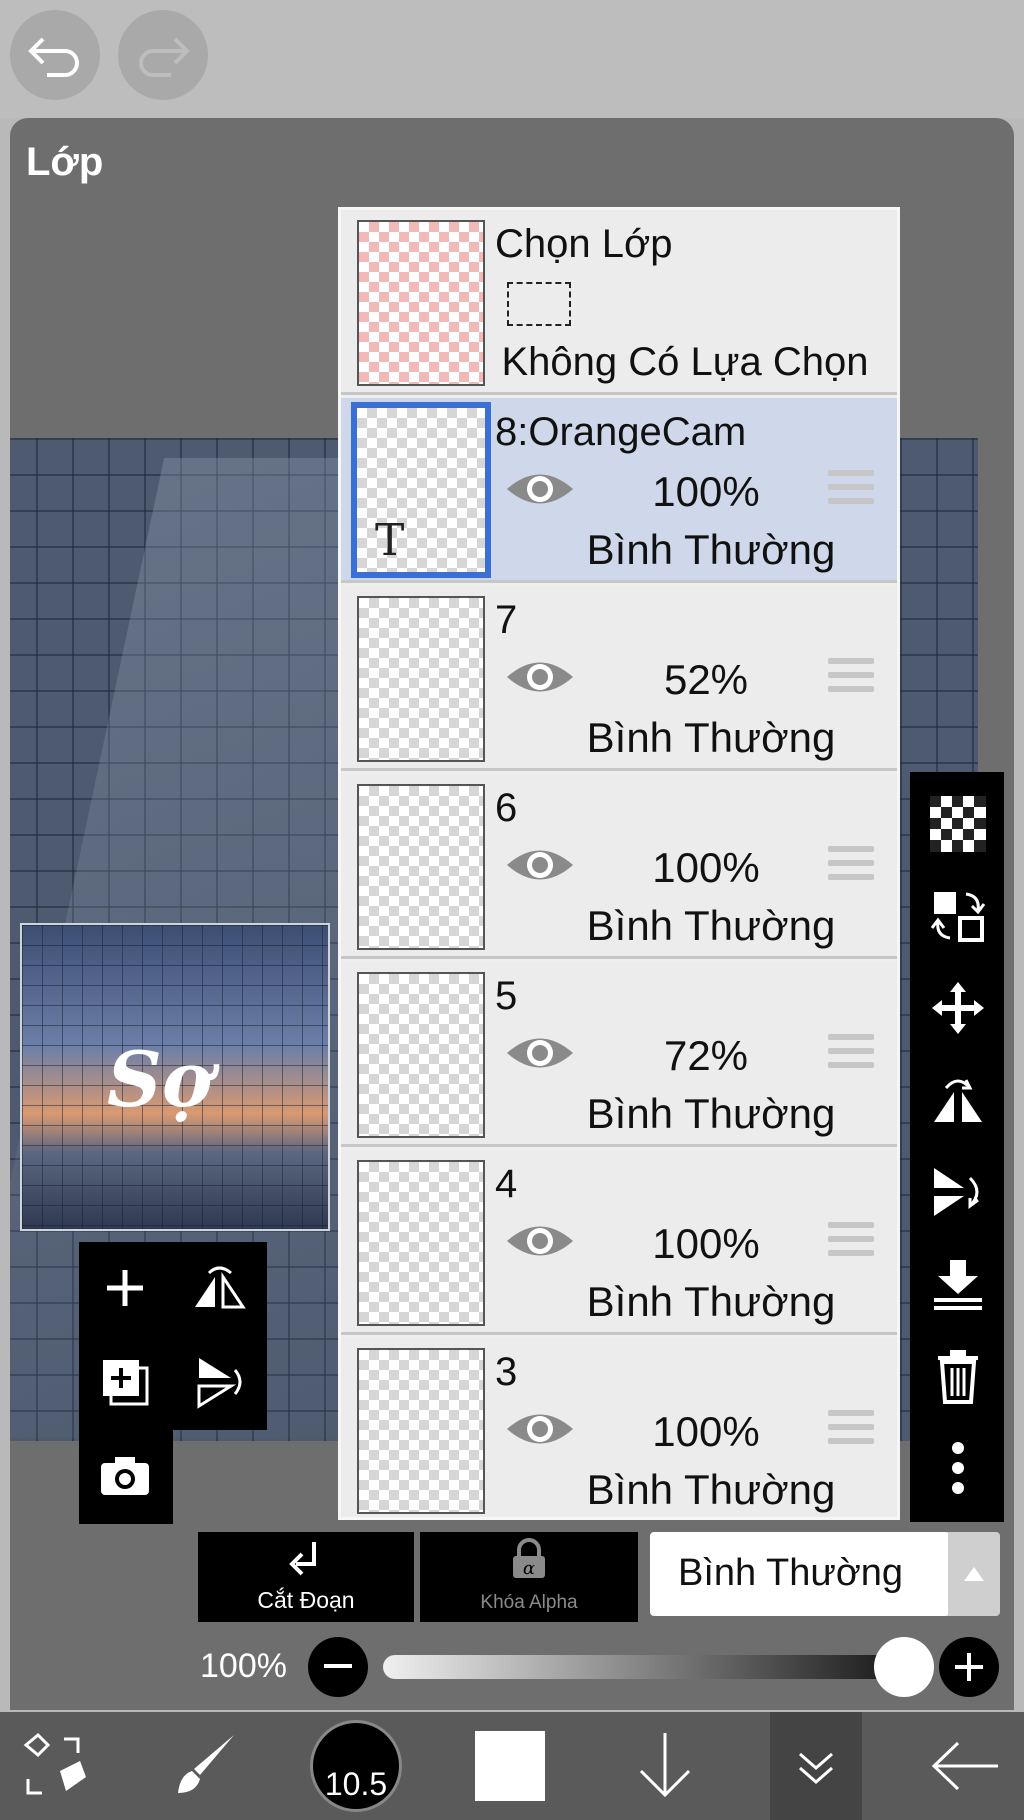 The width and height of the screenshot is (1024, 1820). Describe the element at coordinates (800, 1574) in the screenshot. I see `blend-mode-select: Bình Thường` at that location.